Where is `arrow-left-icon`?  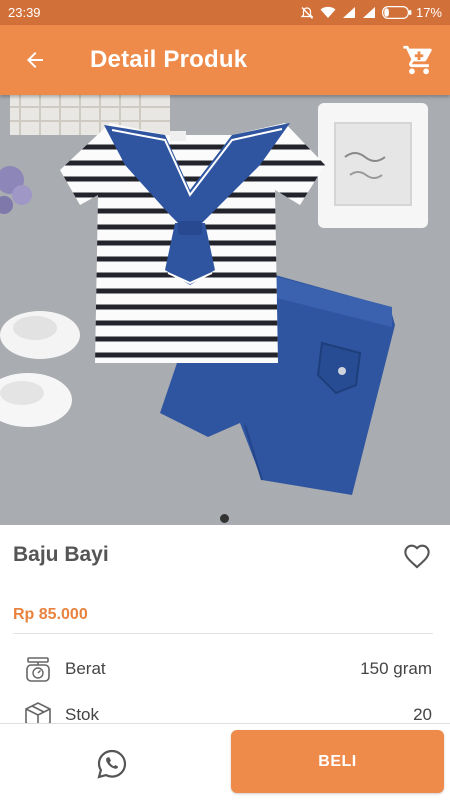
arrow-left-icon is located at coordinates (35, 60).